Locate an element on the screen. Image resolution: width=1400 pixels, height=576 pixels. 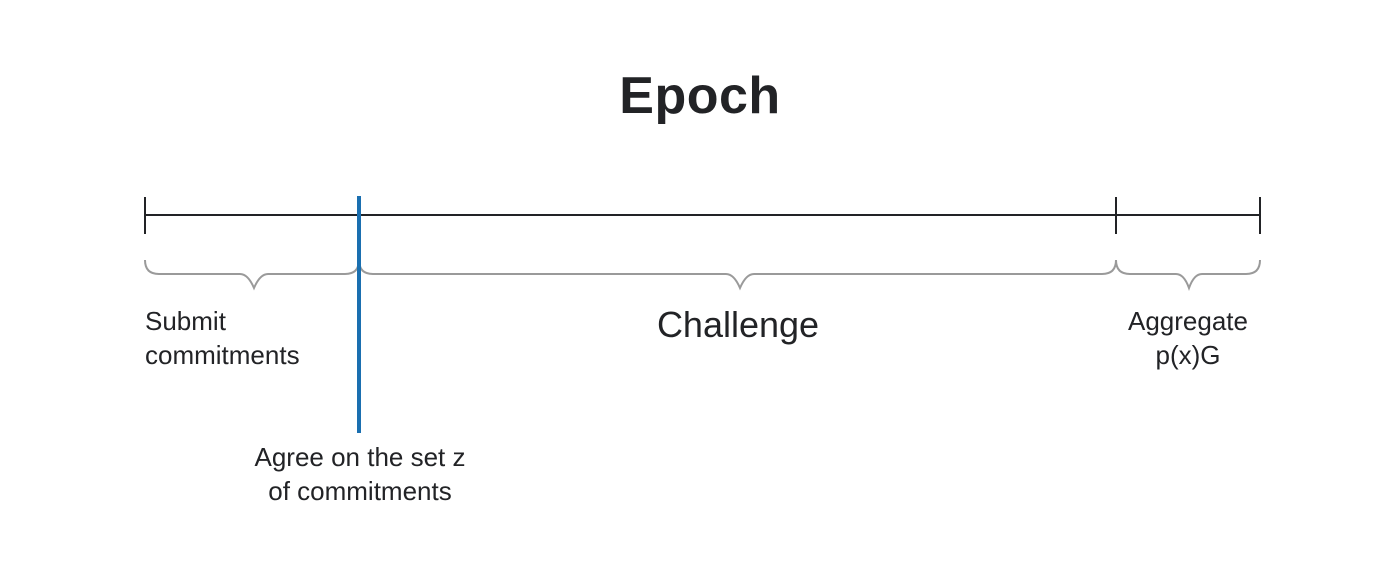
brace-challenge is located at coordinates (737, 275).